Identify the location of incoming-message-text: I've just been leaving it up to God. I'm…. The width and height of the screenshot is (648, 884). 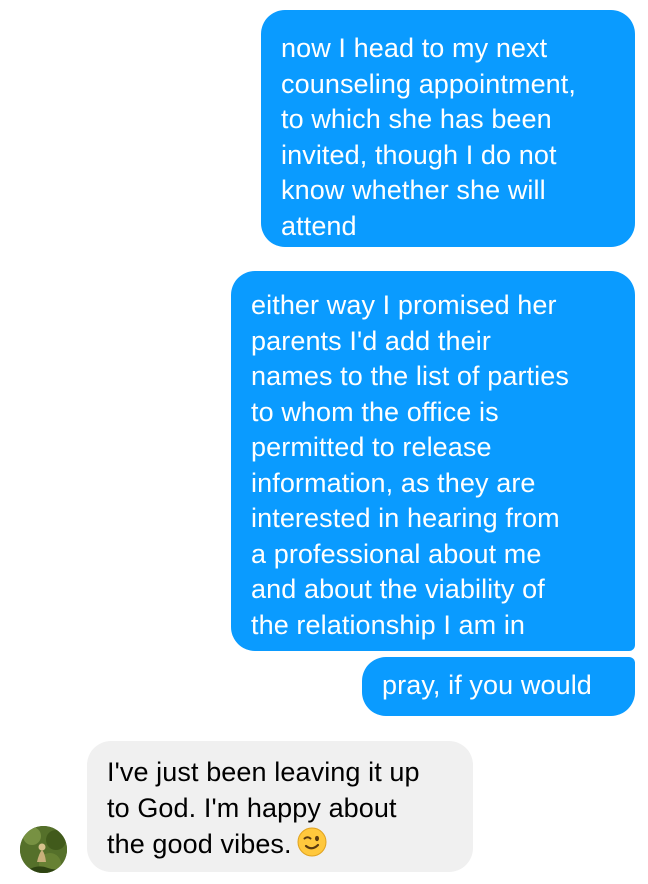
(263, 808).